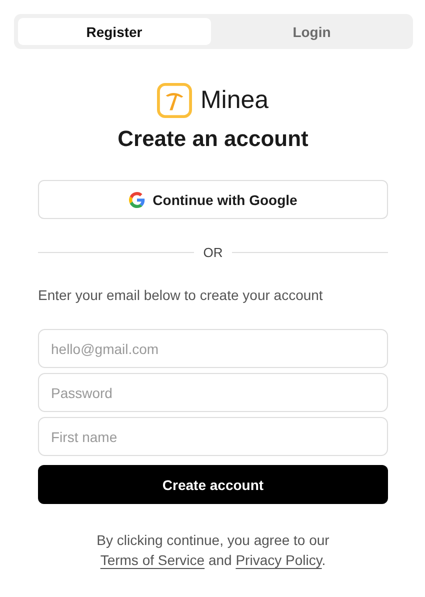 This screenshot has width=425, height=597. What do you see at coordinates (279, 560) in the screenshot?
I see `privacy-link: Privacy Policy` at bounding box center [279, 560].